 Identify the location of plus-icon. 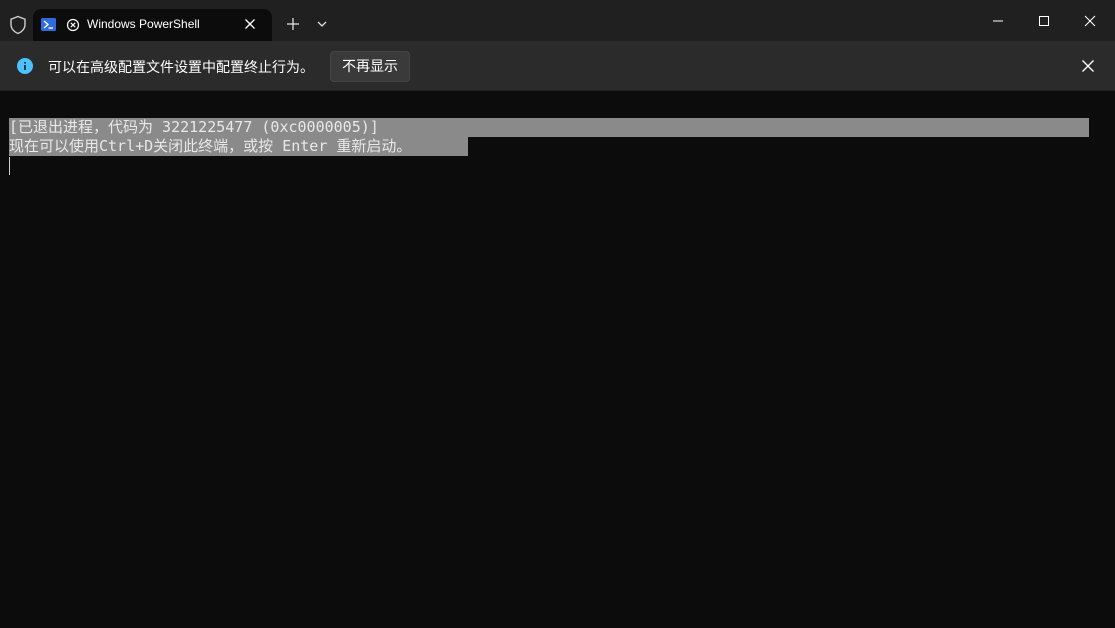
(293, 24).